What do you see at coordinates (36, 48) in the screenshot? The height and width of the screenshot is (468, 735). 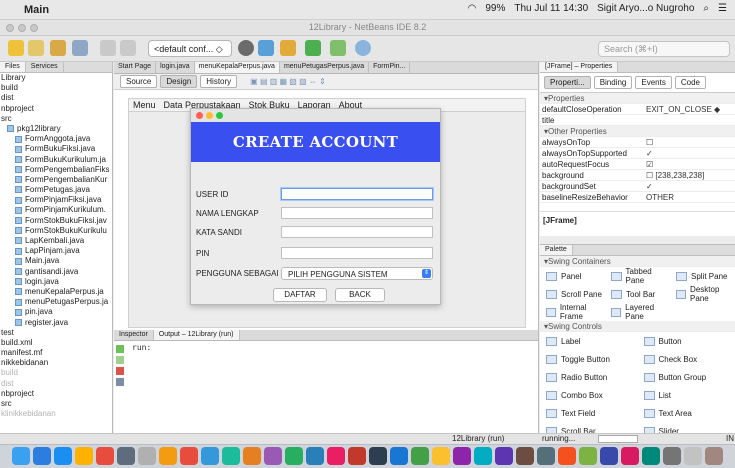 I see `new-file-icon` at bounding box center [36, 48].